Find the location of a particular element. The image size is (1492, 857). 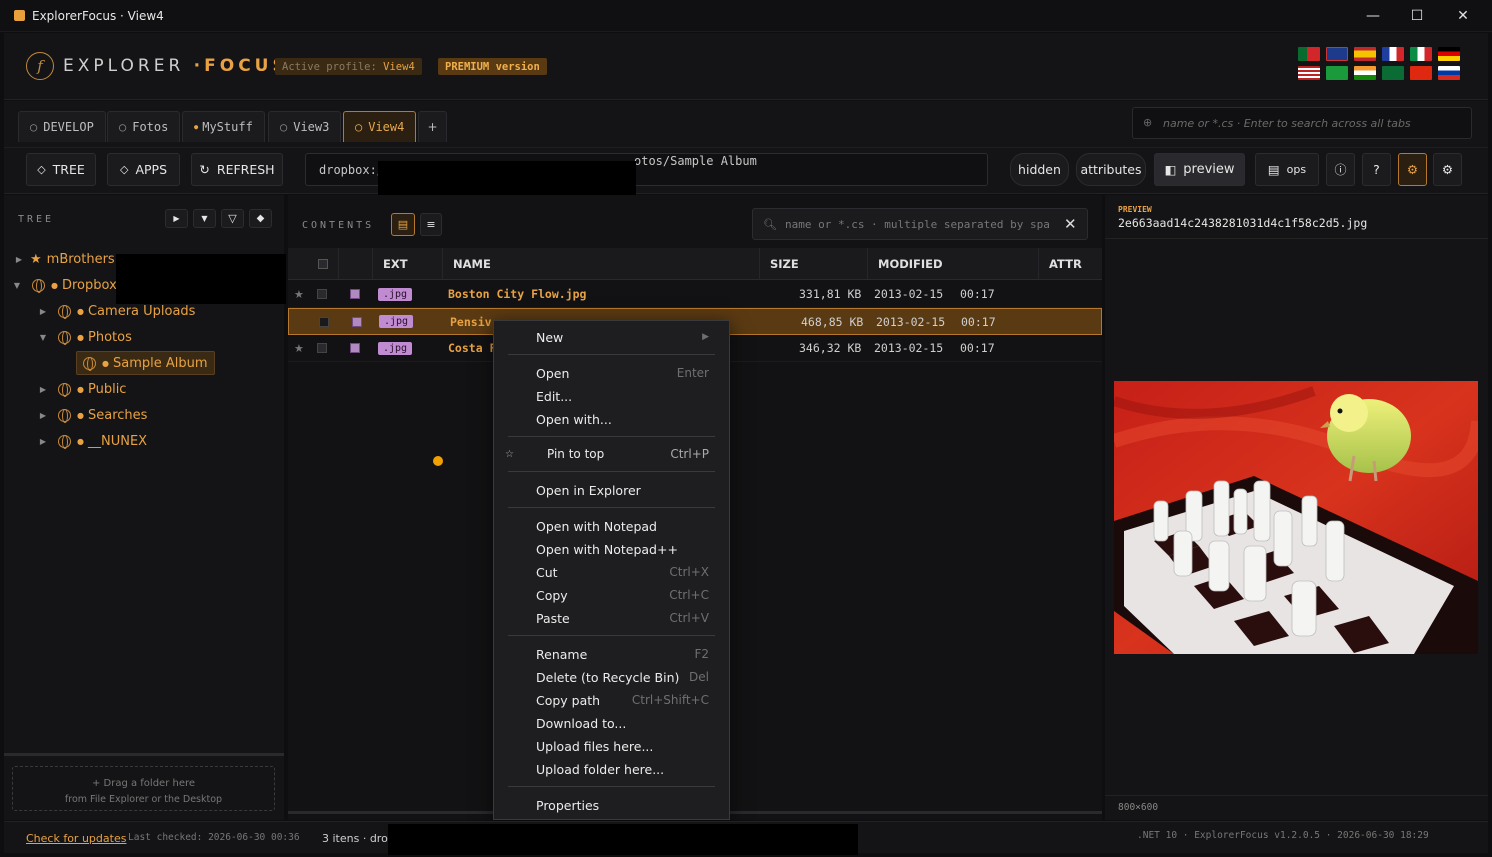

flag-cn-icon is located at coordinates (1421, 73).